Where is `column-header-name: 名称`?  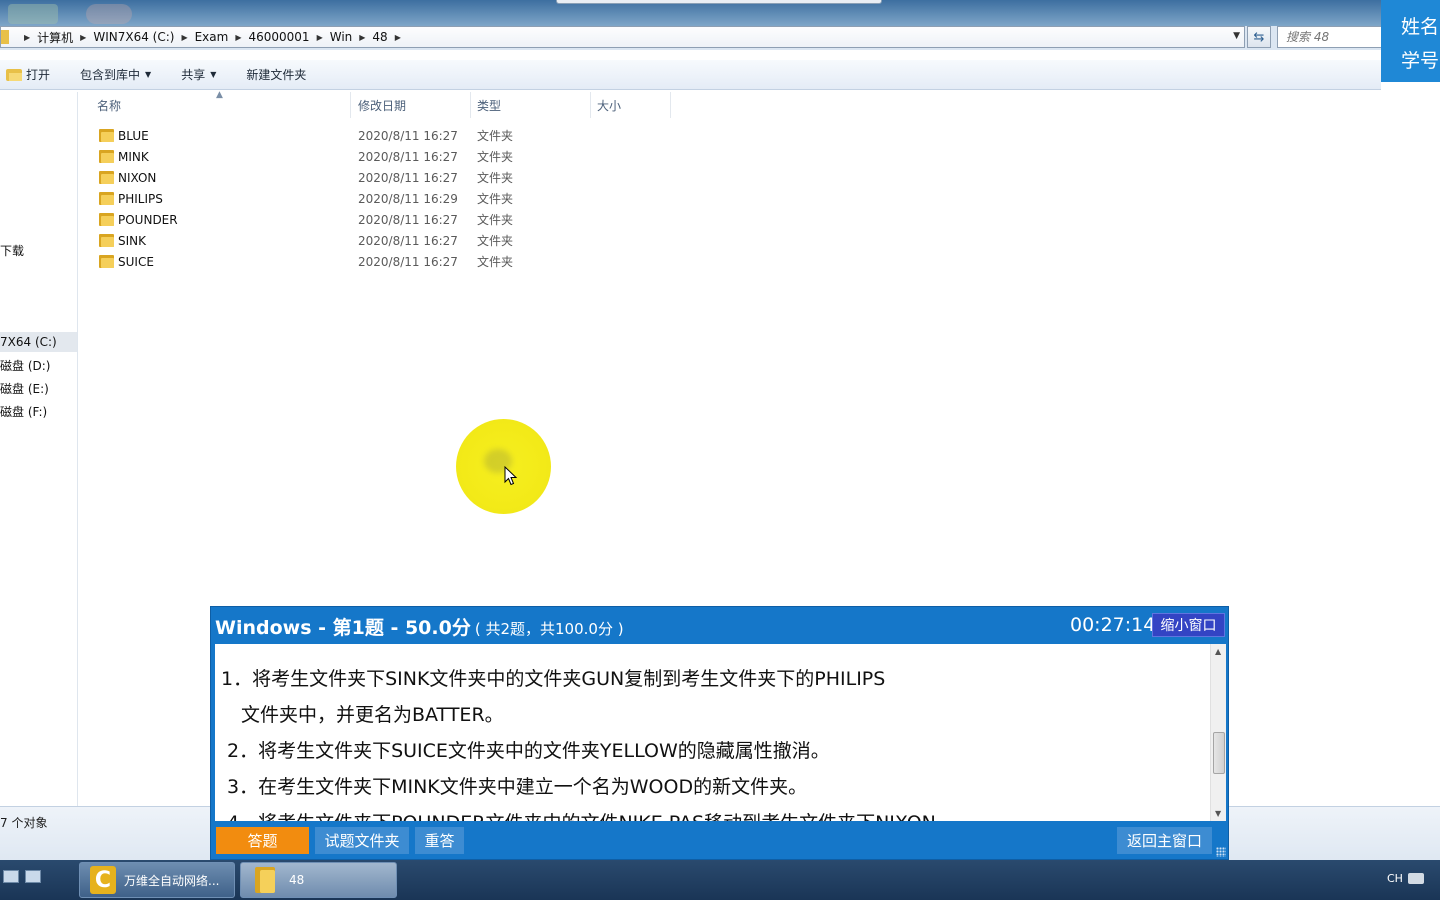 column-header-name: 名称 is located at coordinates (221, 105).